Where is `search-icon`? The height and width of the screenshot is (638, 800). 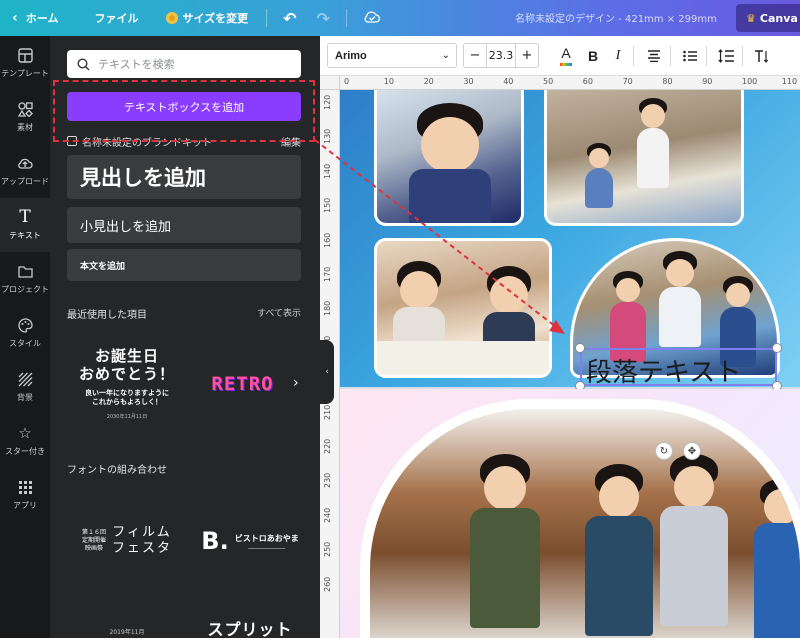
search-icon is located at coordinates (83, 63).